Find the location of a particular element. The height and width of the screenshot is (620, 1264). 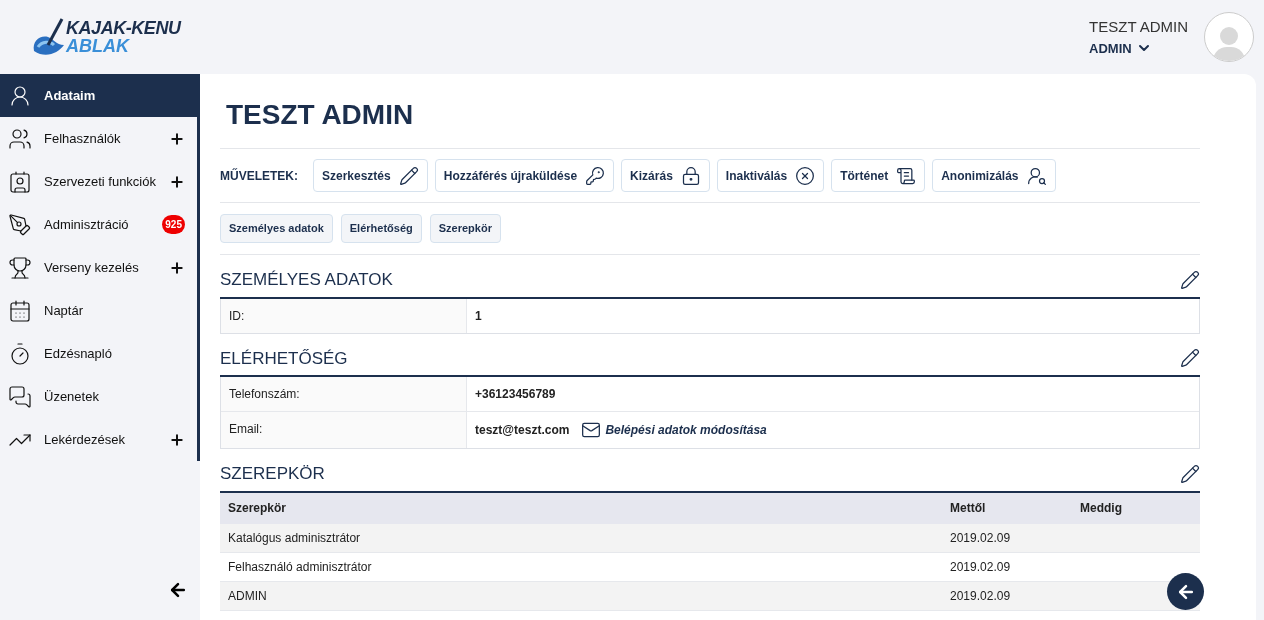

sidebar-item: Adataim is located at coordinates (98, 95).